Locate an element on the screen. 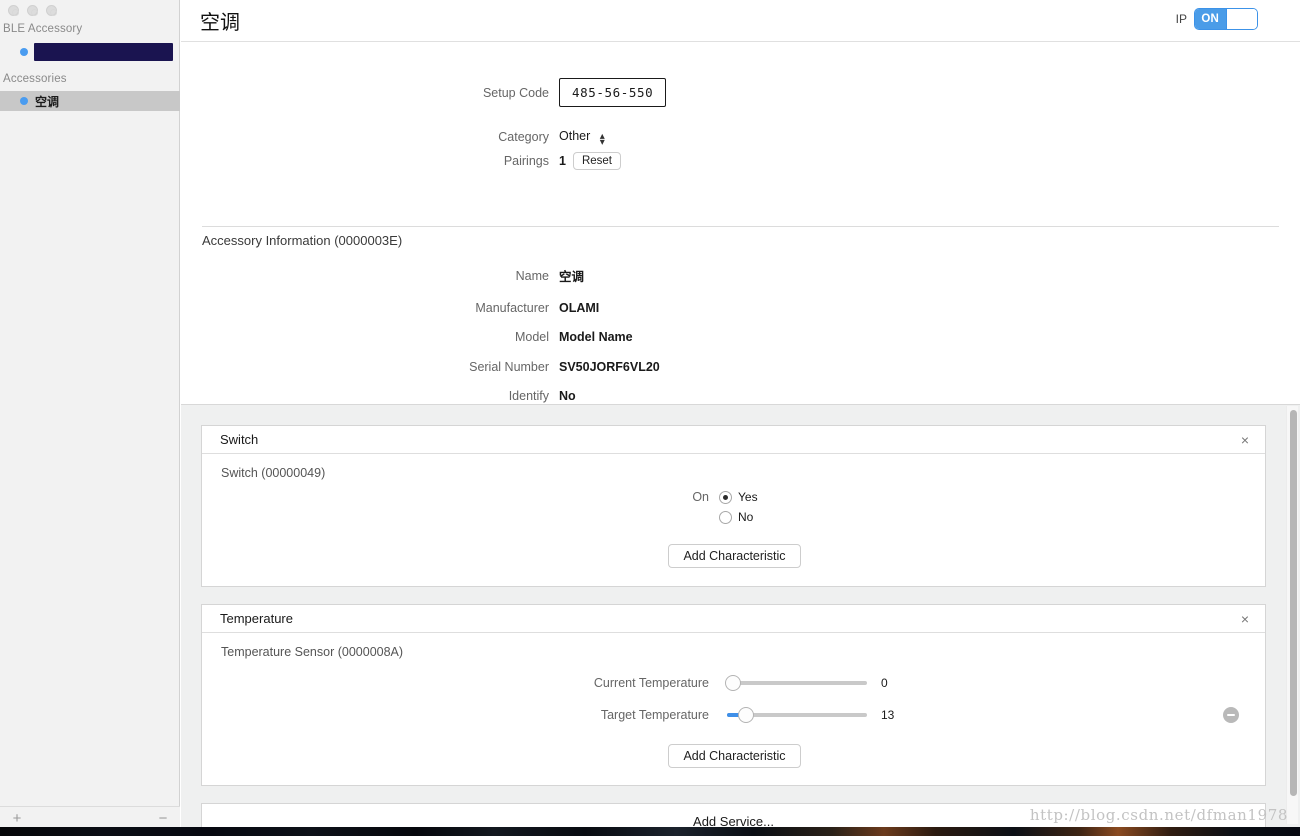 Image resolution: width=1300 pixels, height=836 pixels. close-window-icon is located at coordinates (13, 10).